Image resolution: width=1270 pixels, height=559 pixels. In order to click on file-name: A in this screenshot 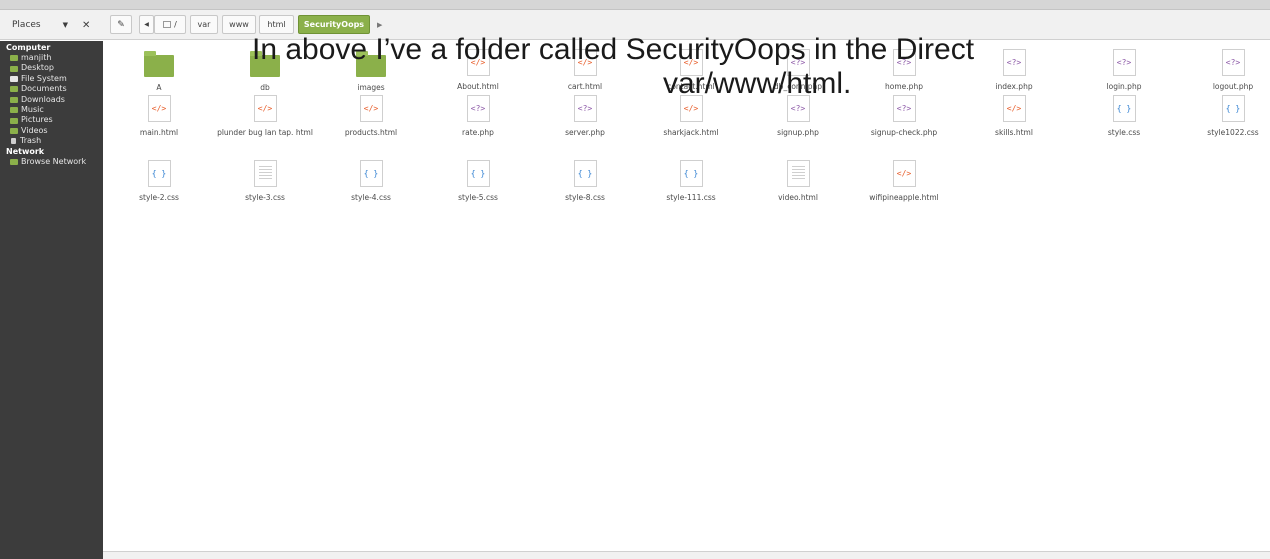, I will do `click(159, 87)`.